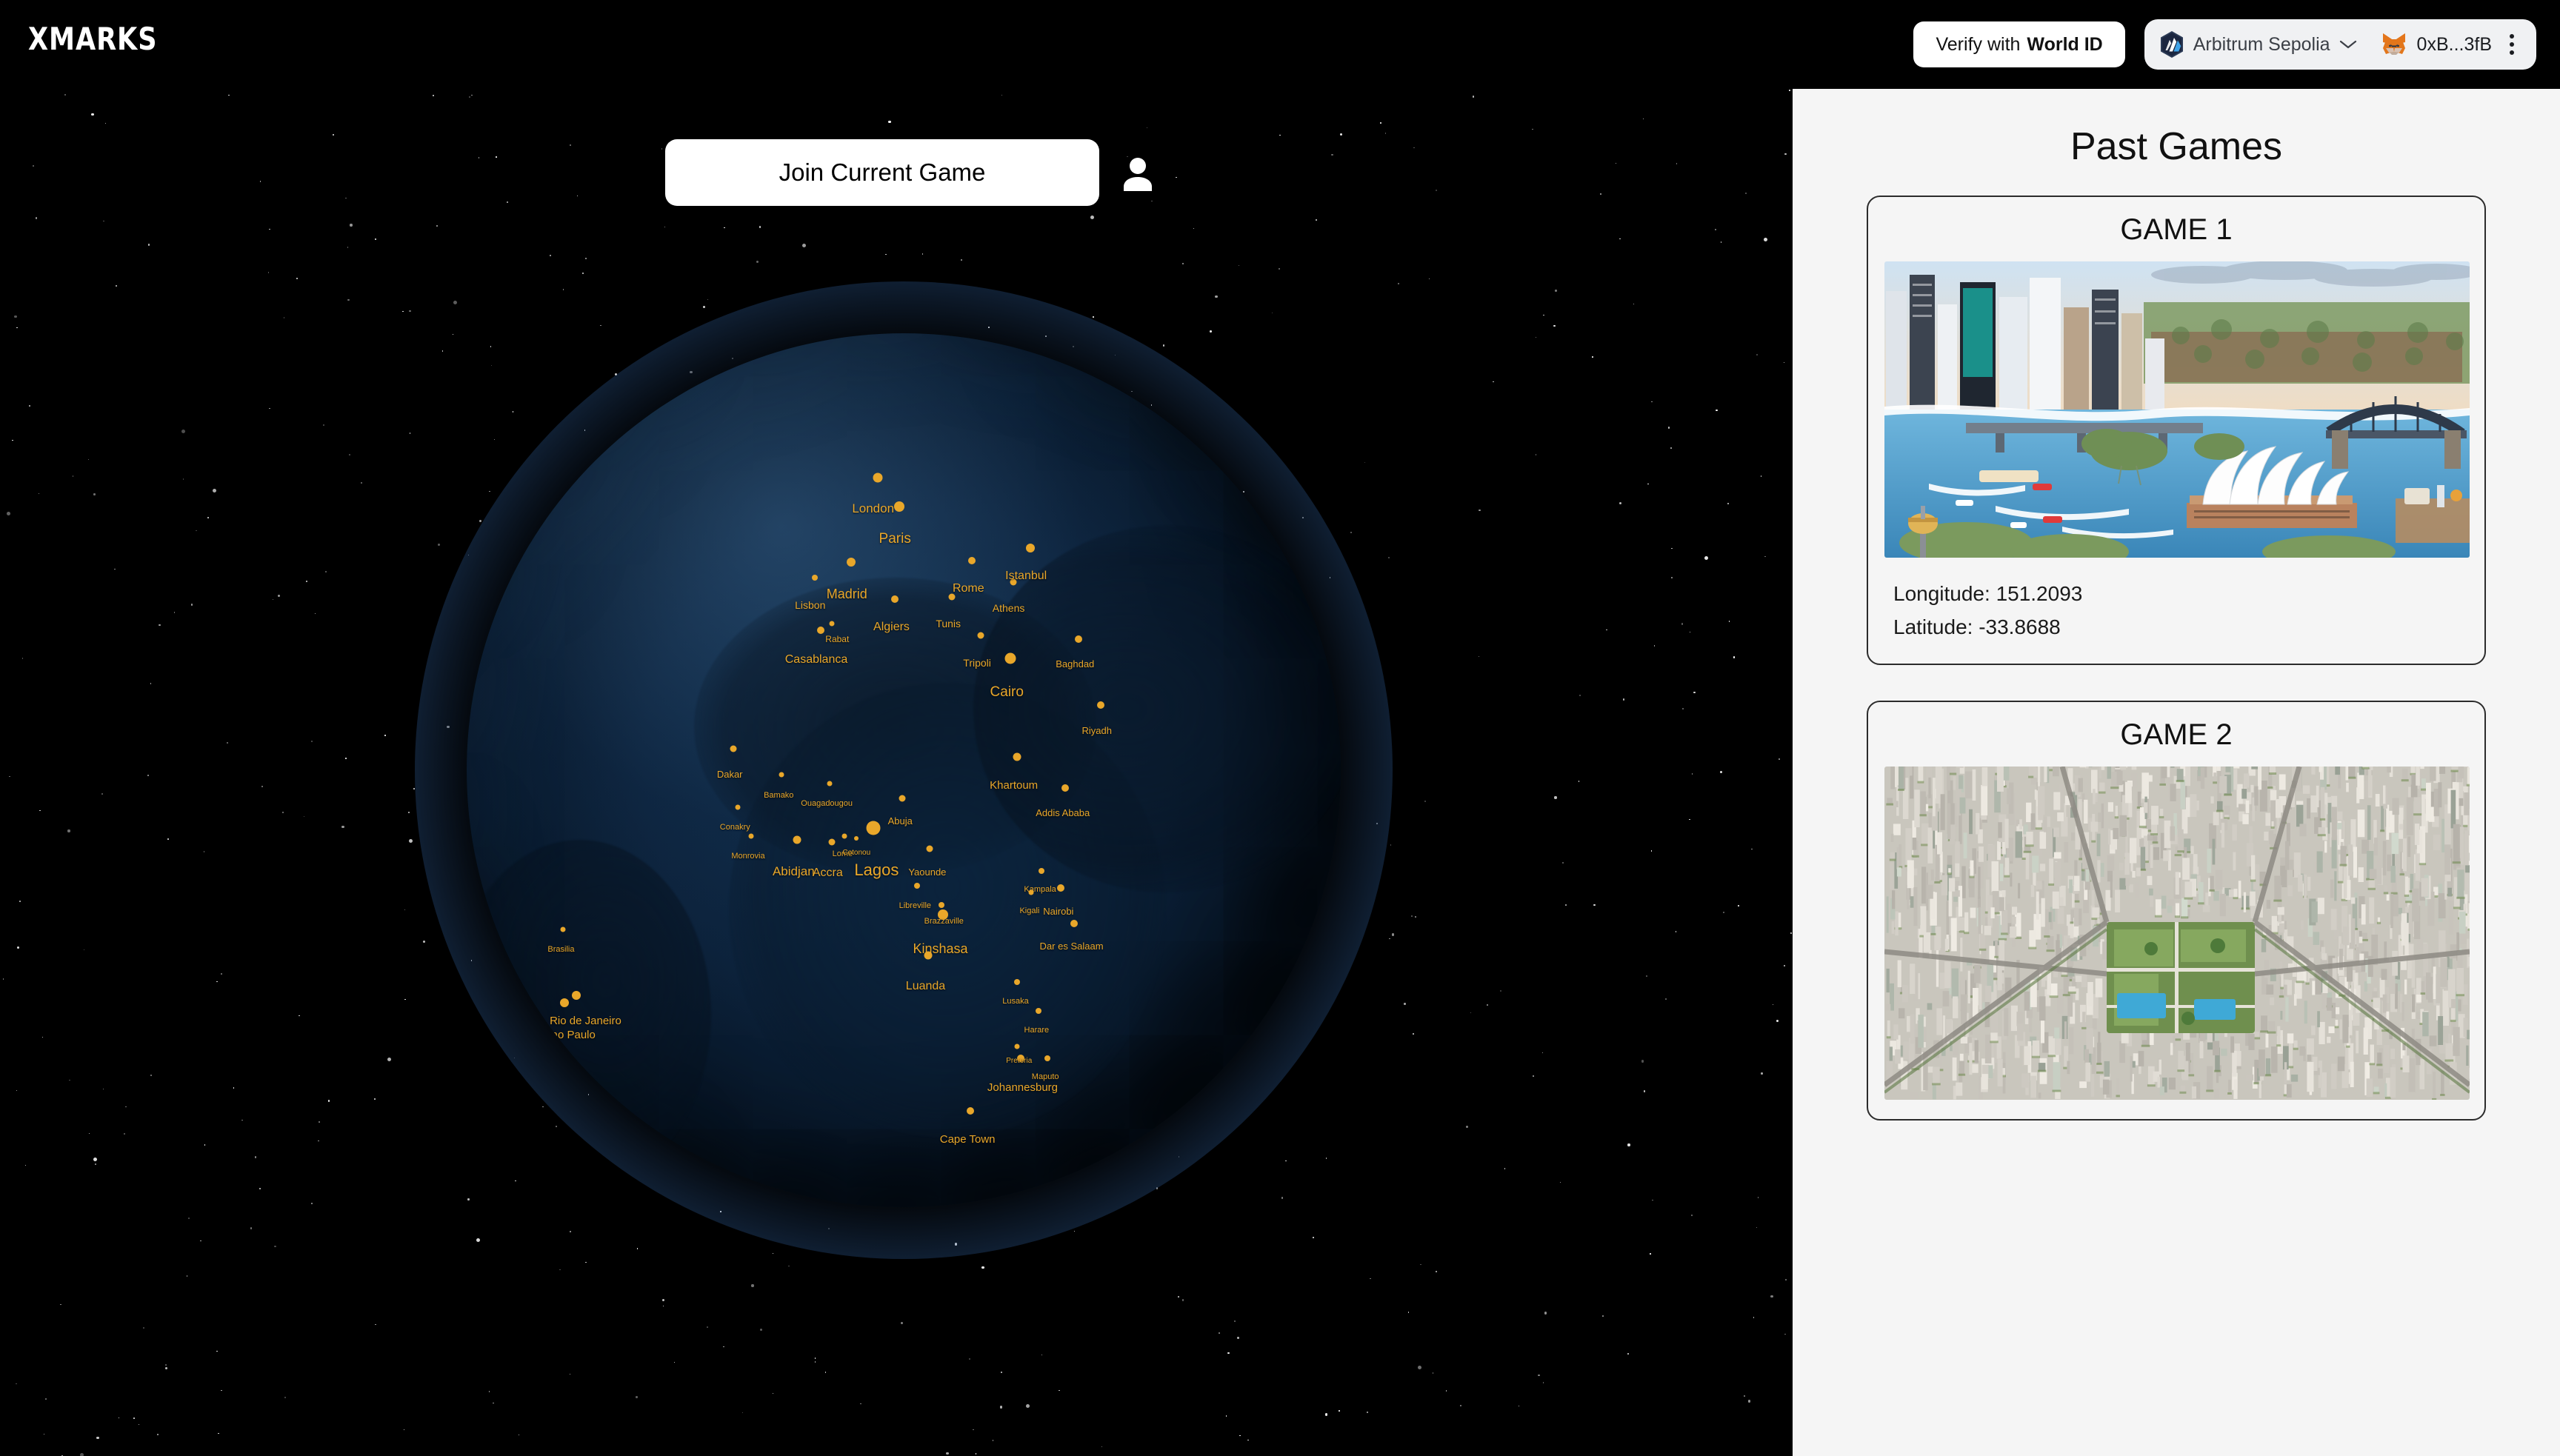 Image resolution: width=2560 pixels, height=1456 pixels. I want to click on kebab-dot, so click(2512, 44).